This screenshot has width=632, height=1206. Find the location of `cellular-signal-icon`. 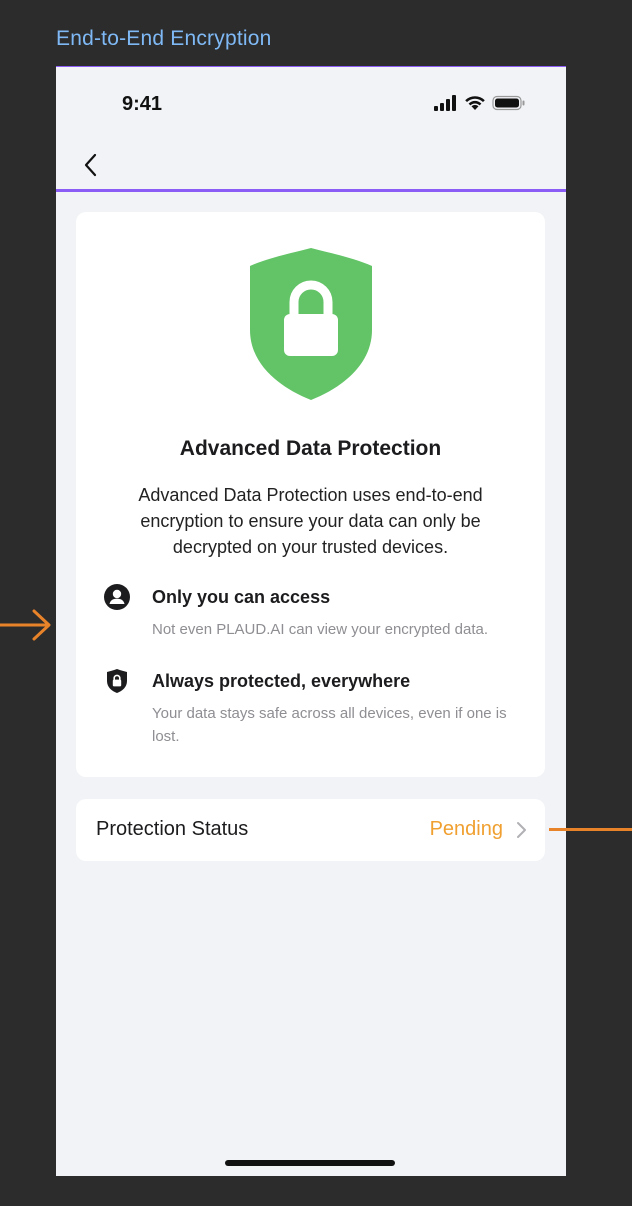

cellular-signal-icon is located at coordinates (445, 103).